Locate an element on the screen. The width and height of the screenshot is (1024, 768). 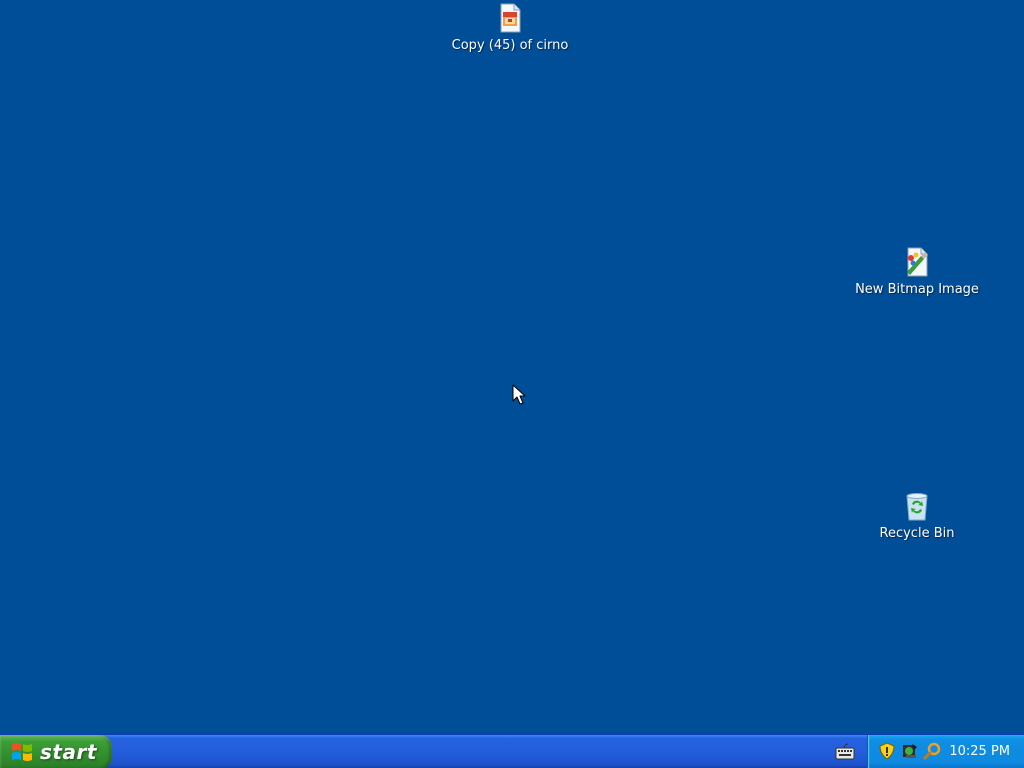
search-magnifier-icon is located at coordinates (932, 751).